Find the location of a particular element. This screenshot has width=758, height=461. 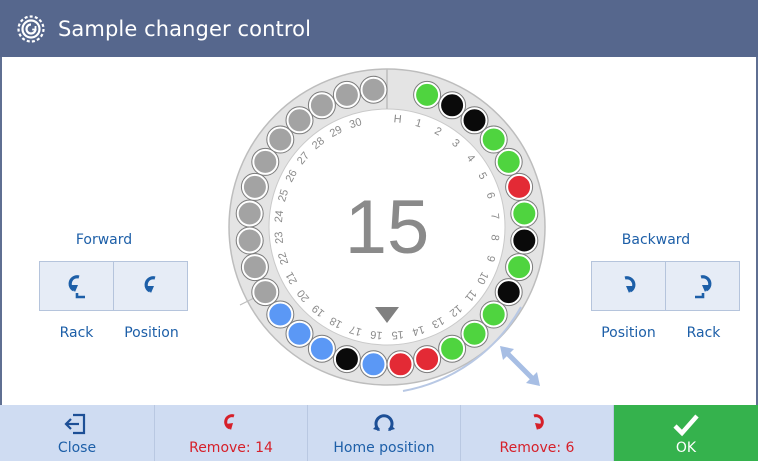

forward-position-button is located at coordinates (150, 286).